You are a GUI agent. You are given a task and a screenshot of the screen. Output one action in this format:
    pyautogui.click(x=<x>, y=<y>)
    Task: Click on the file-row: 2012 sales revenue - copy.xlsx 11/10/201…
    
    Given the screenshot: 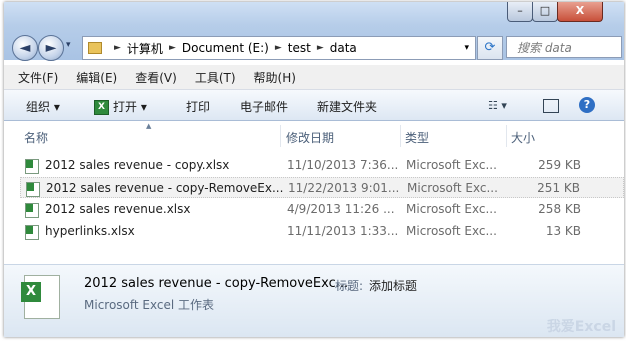 What is the action you would take?
    pyautogui.click(x=322, y=165)
    